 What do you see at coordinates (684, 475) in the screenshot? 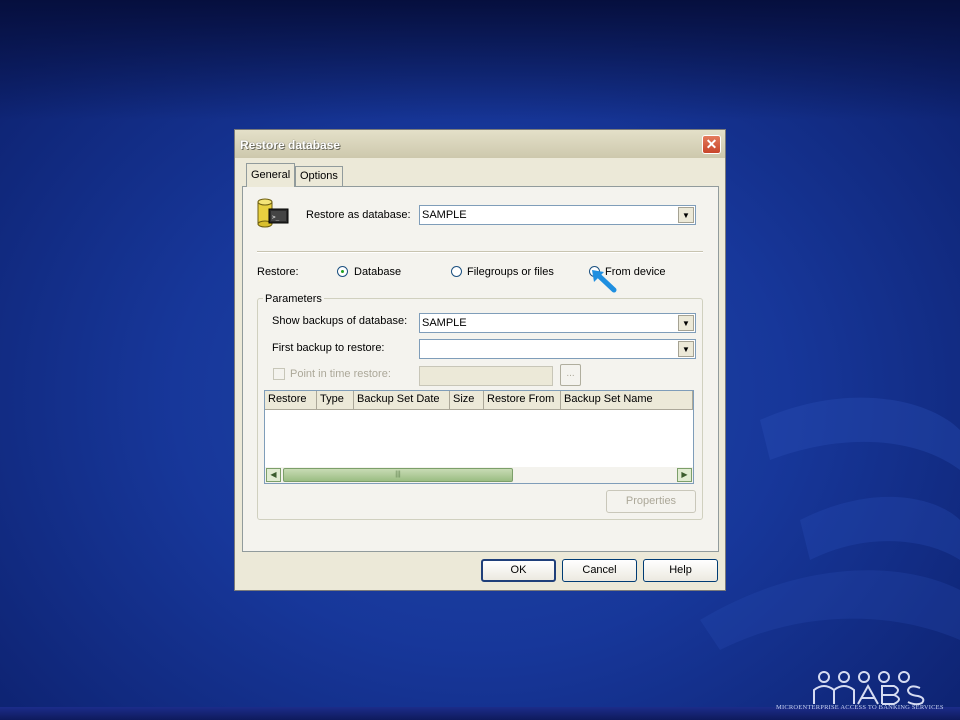
I see `arrow-right-icon: ▶` at bounding box center [684, 475].